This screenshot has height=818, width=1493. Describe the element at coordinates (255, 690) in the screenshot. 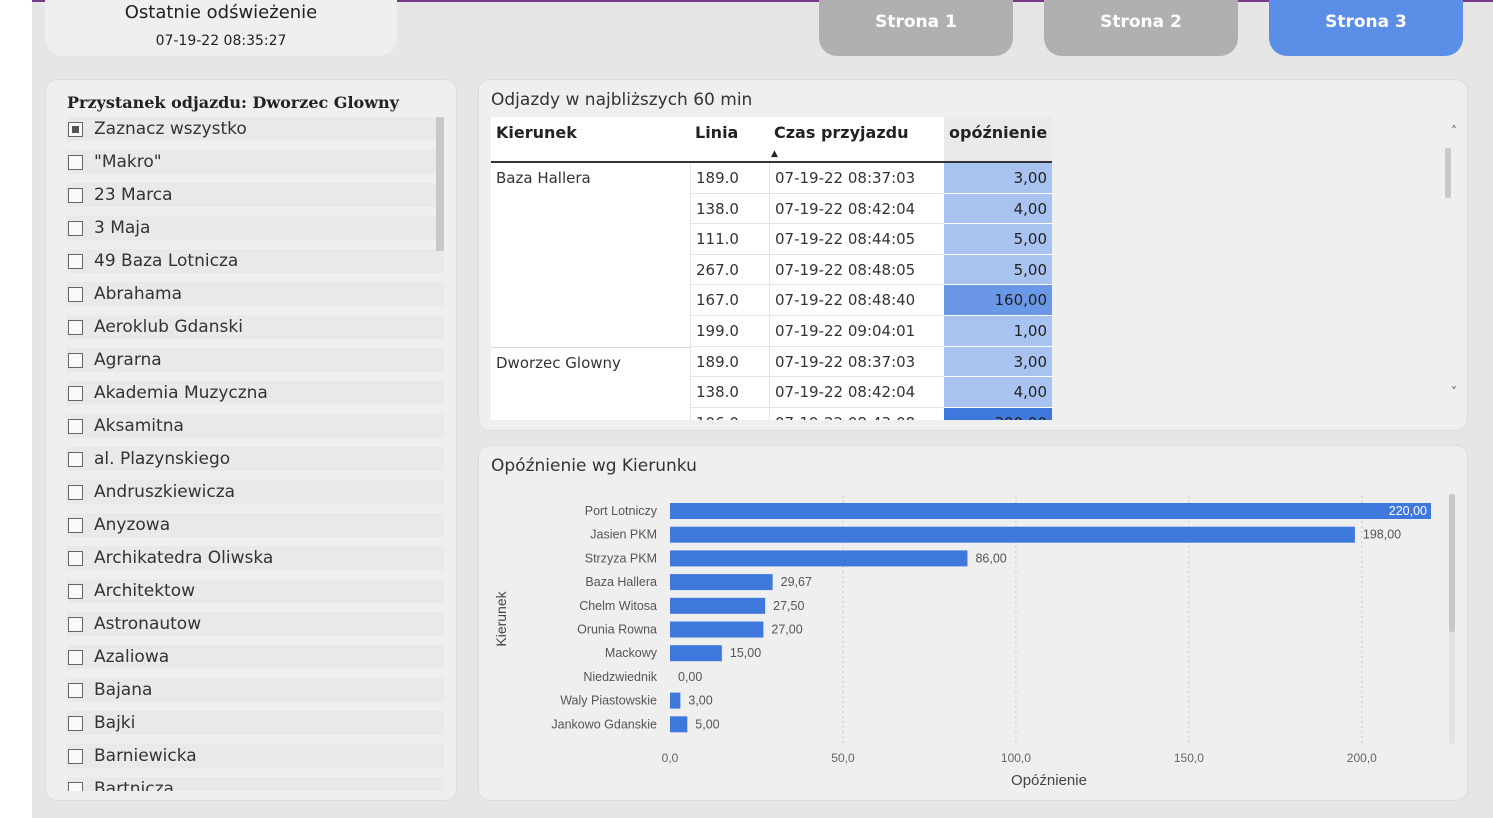

I see `slicer-item: Bajana` at that location.